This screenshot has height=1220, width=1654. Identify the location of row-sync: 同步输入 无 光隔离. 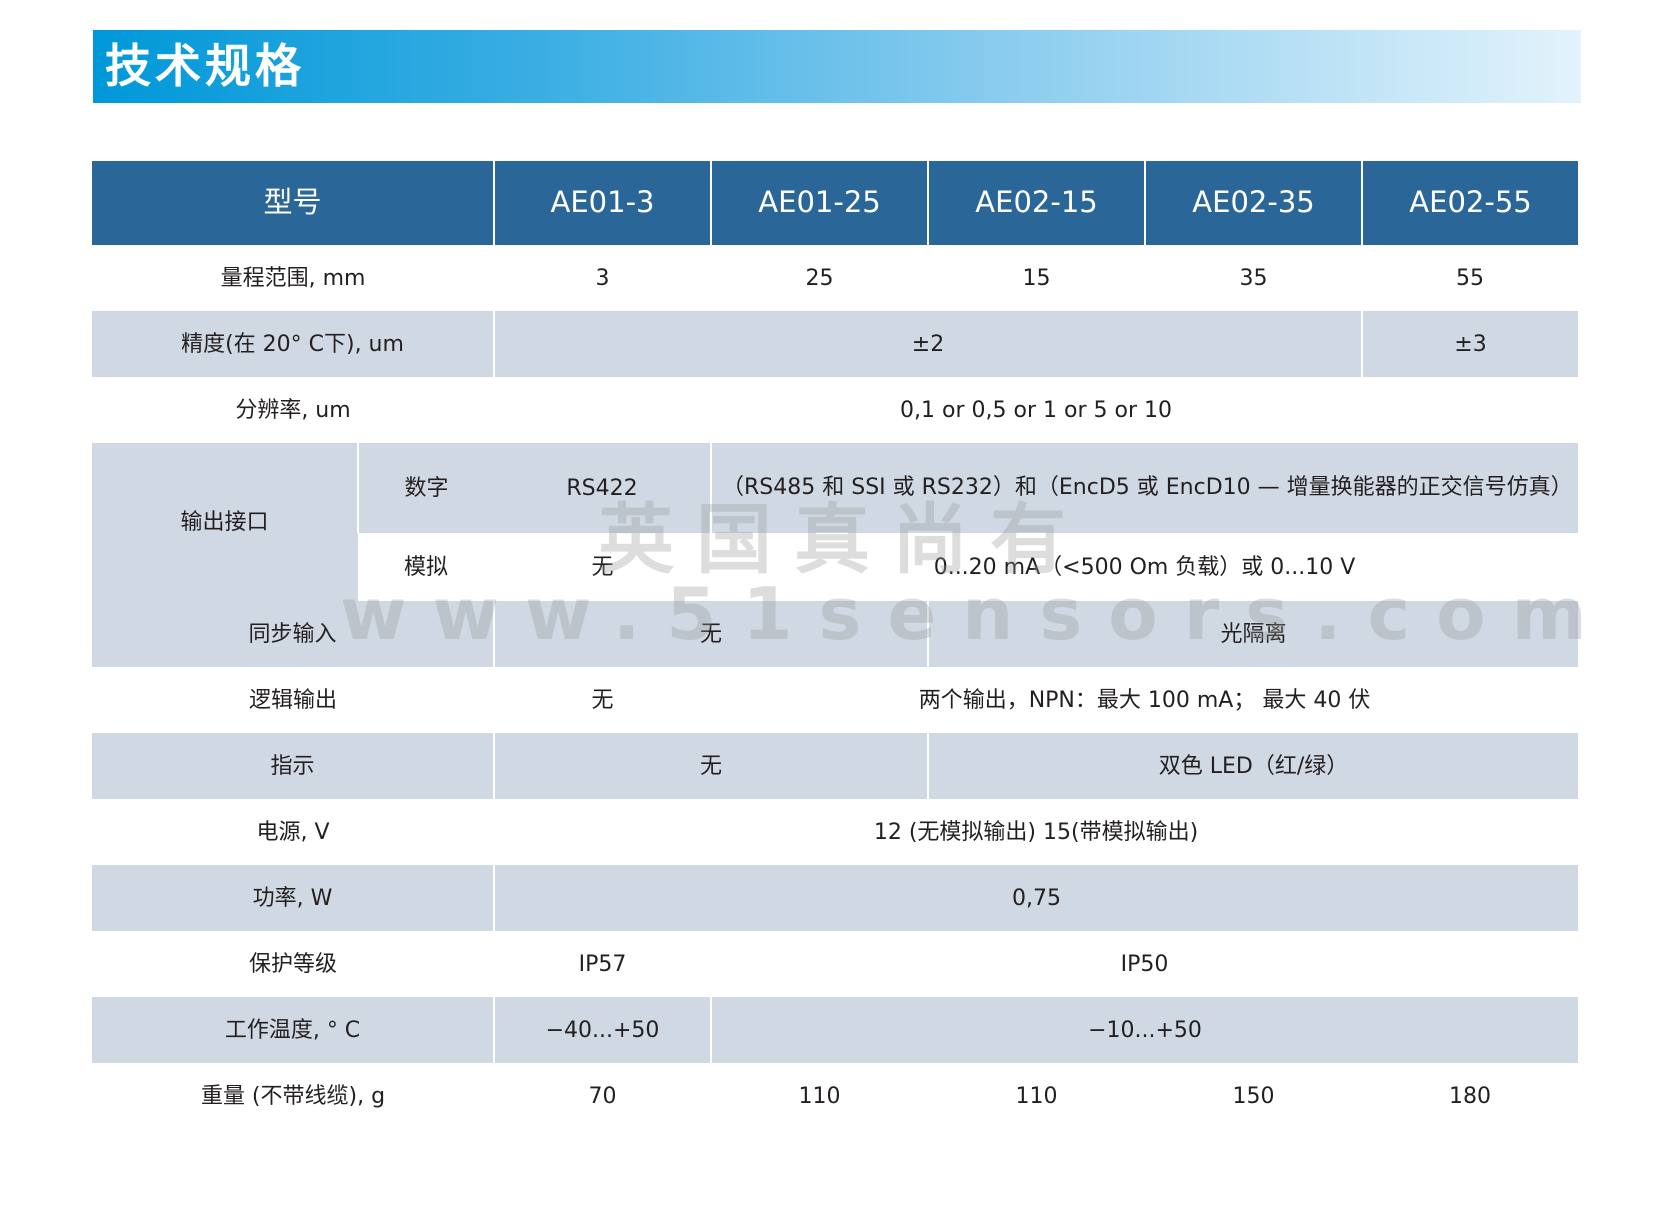
(835, 634).